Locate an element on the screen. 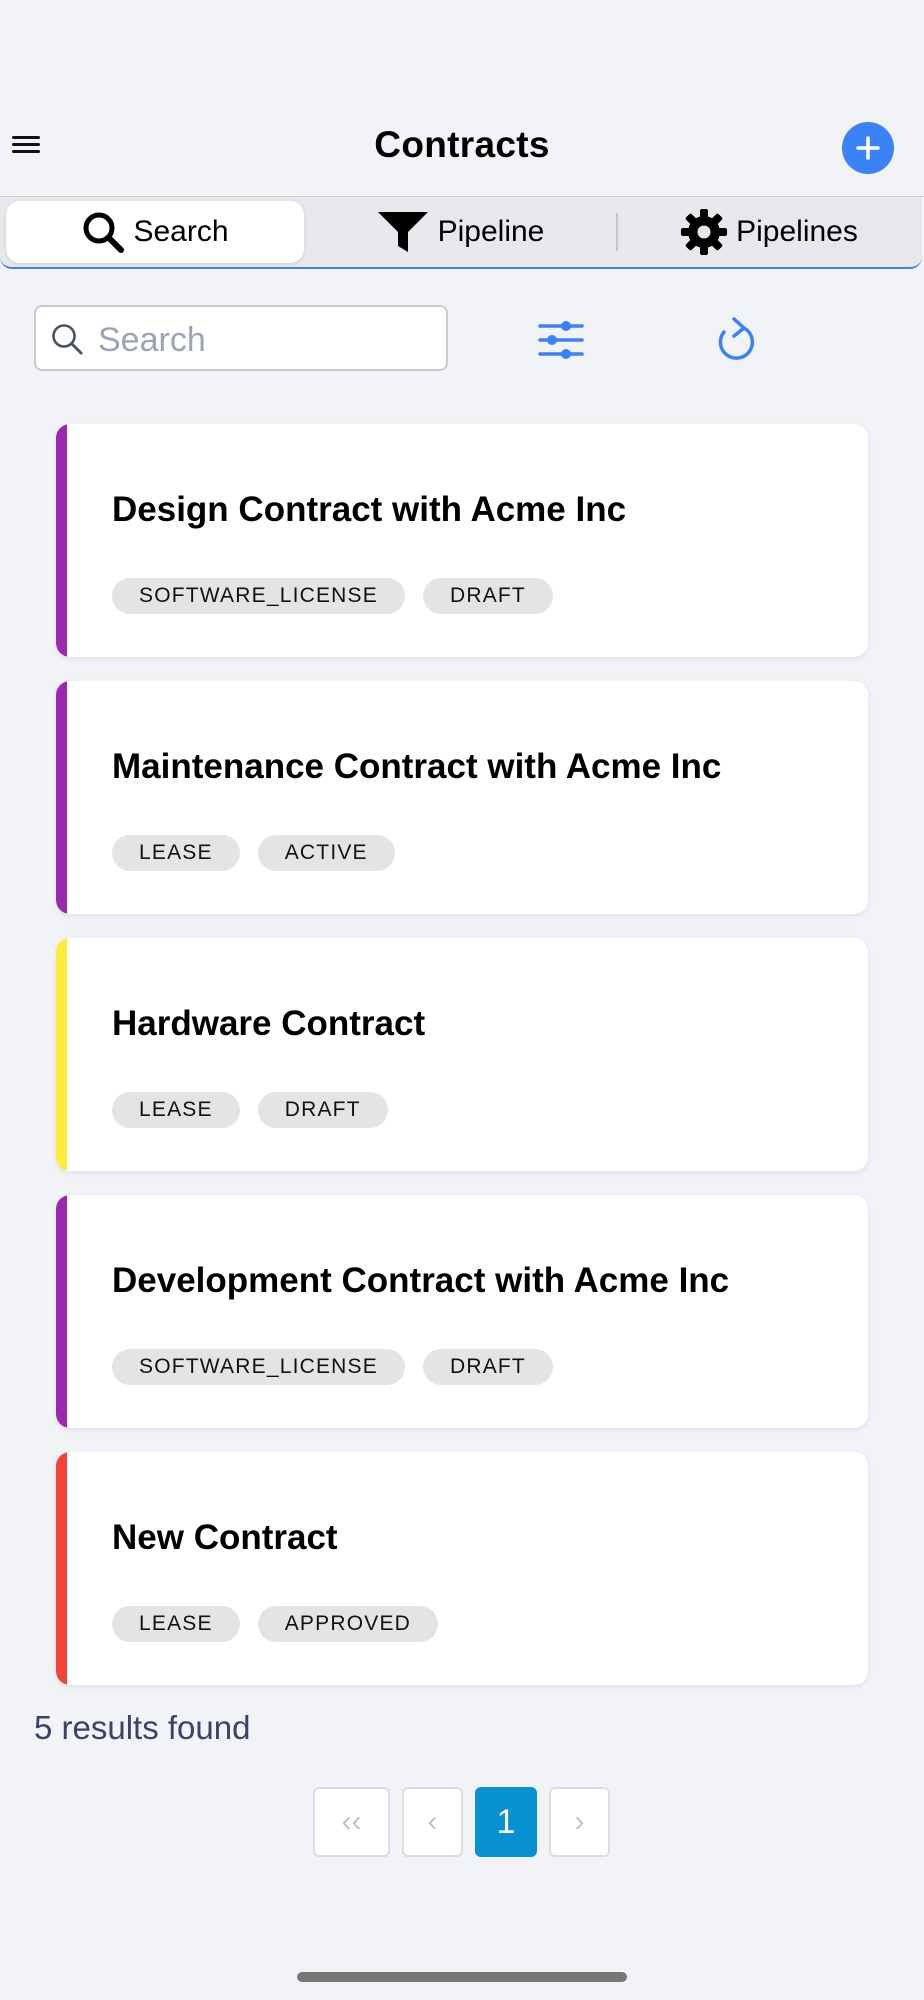 The image size is (924, 2000). results-count: 5 results found is located at coordinates (142, 1727).